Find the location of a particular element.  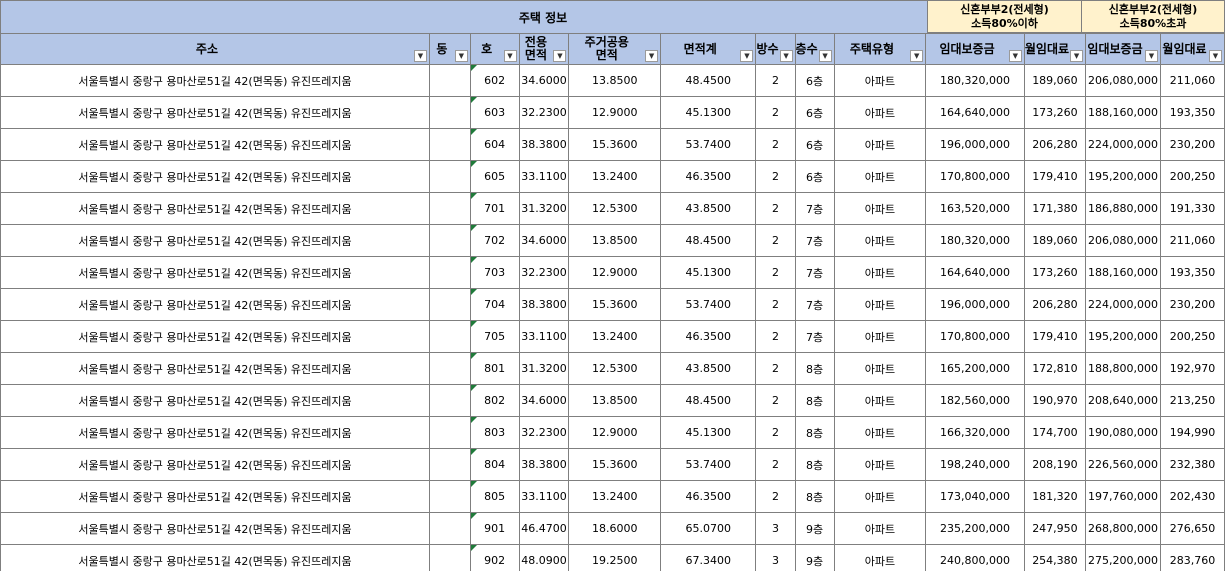

cell-rent-tier1: 171,380 is located at coordinates (1055, 208).